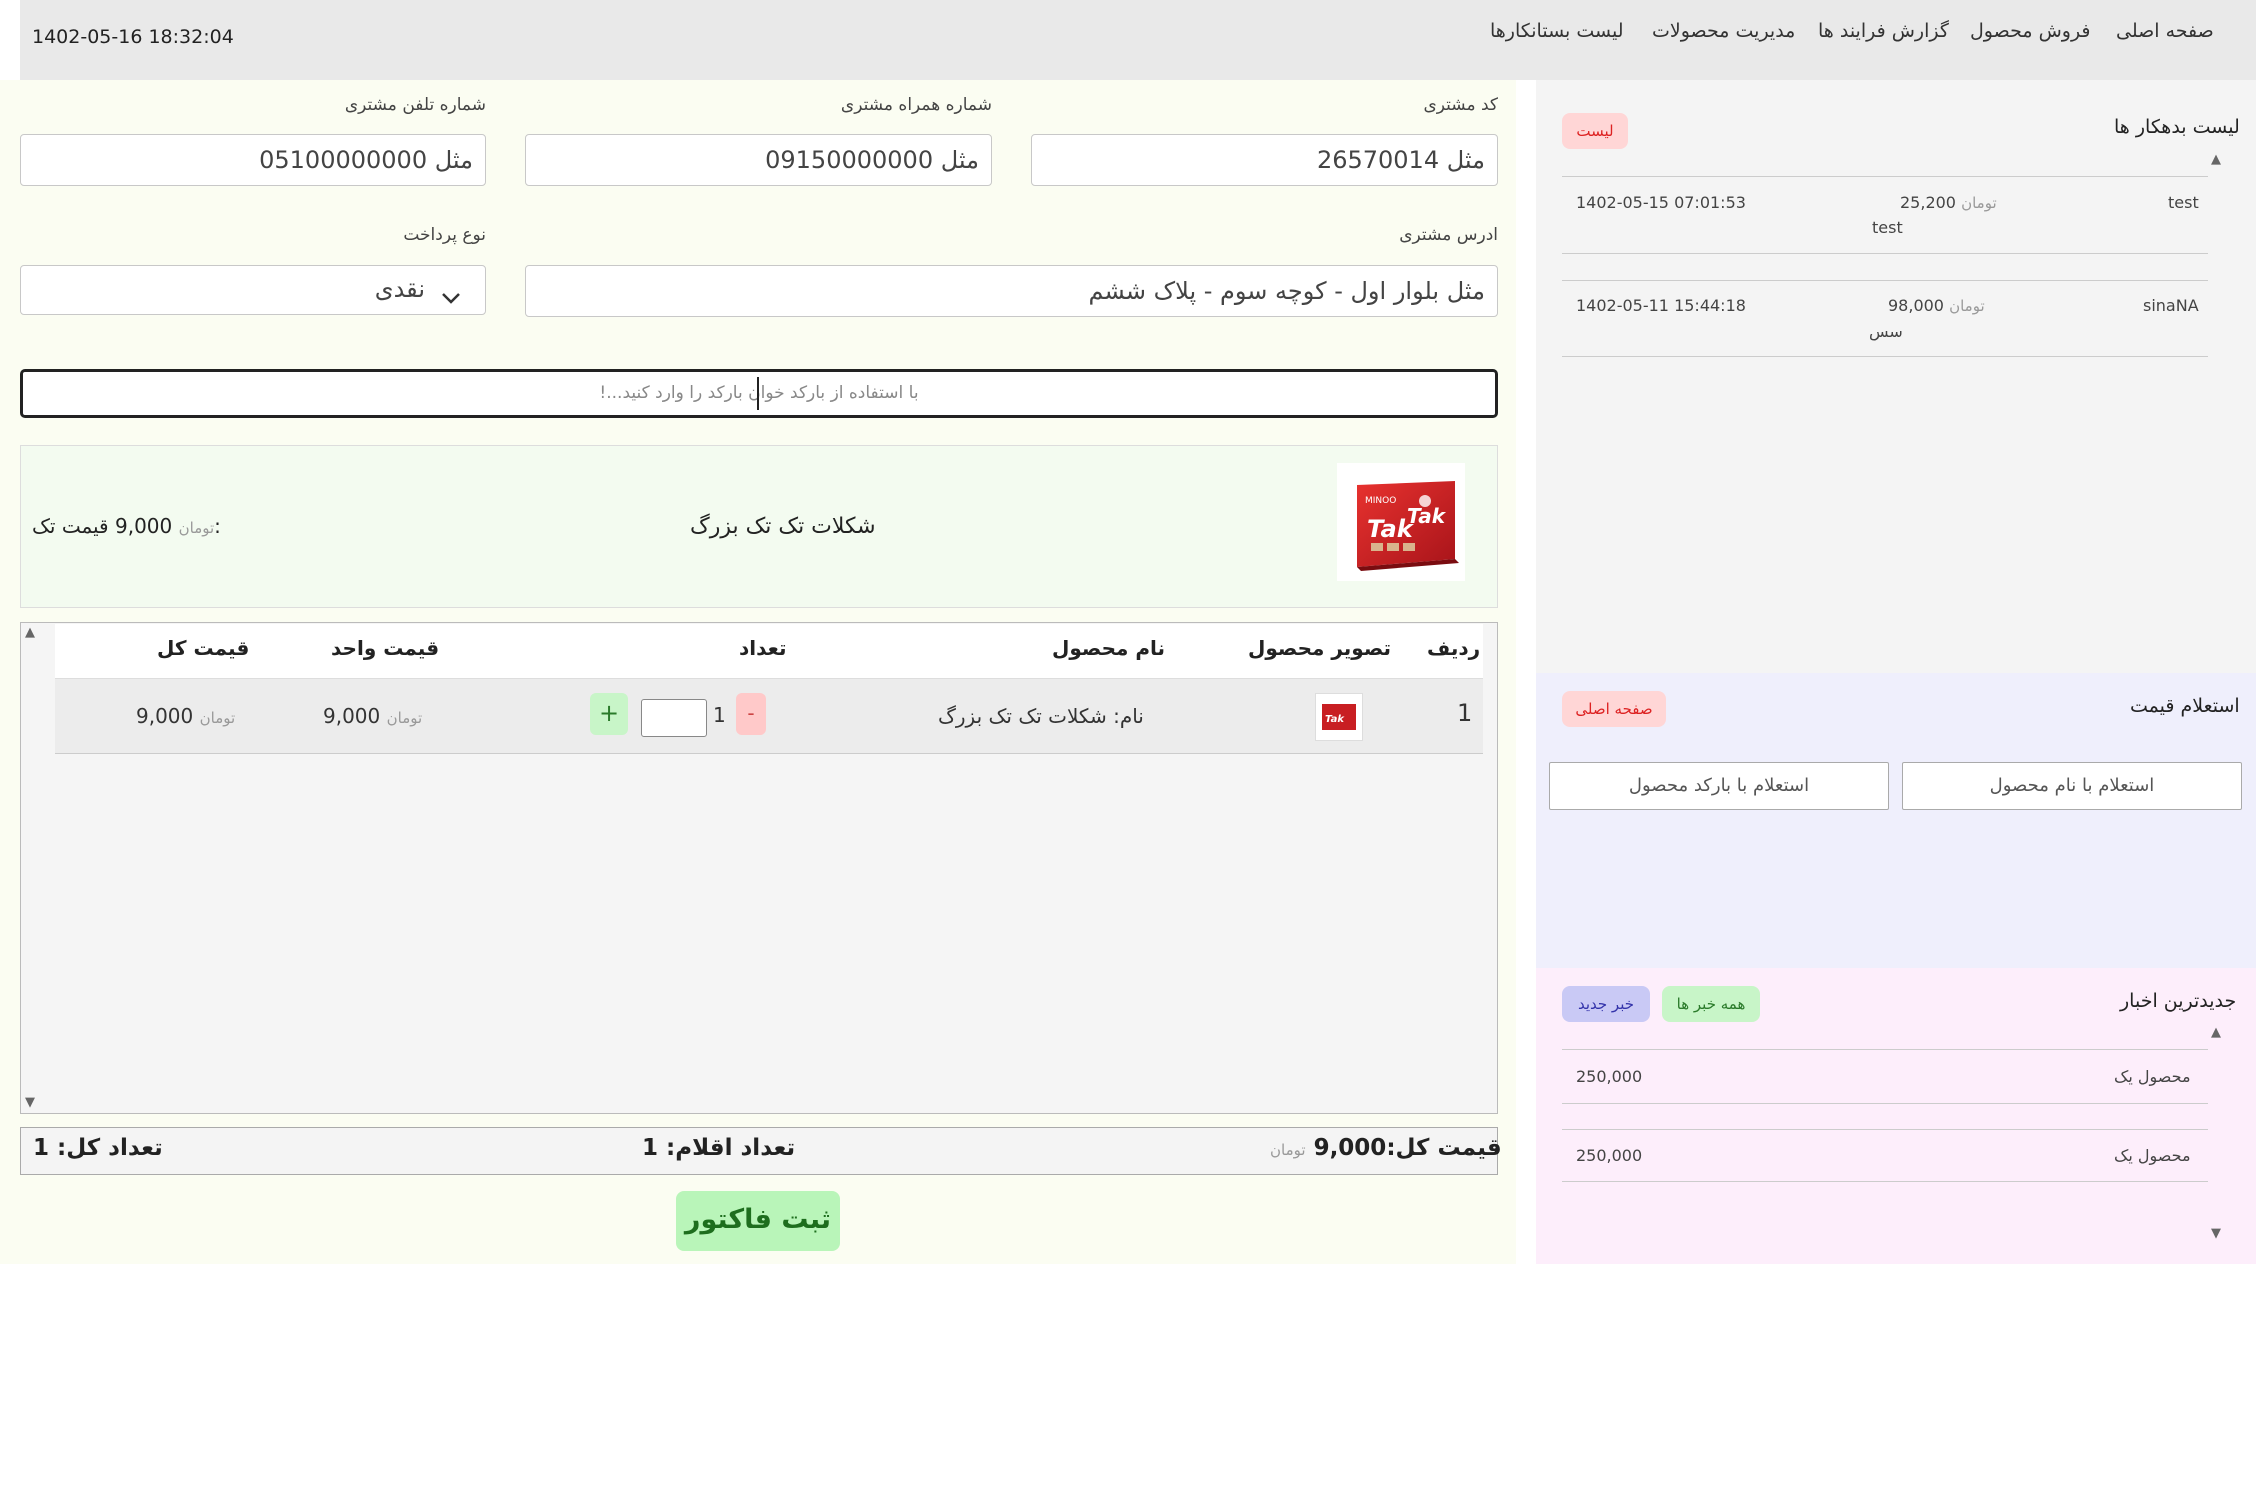 This screenshot has height=1504, width=2256. Describe the element at coordinates (1887, 227) in the screenshot. I see `debtor-note: test` at that location.